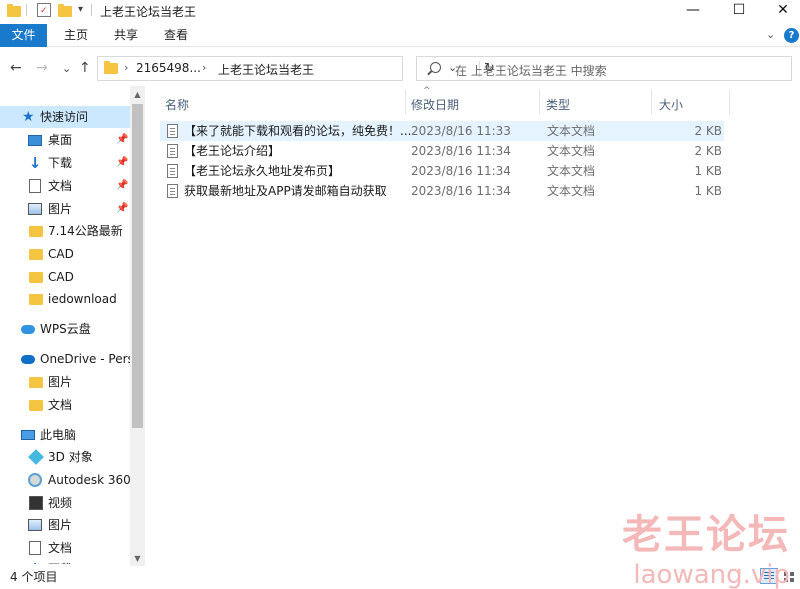  What do you see at coordinates (770, 34) in the screenshot?
I see `expand-ribbon-icon: ⌄` at bounding box center [770, 34].